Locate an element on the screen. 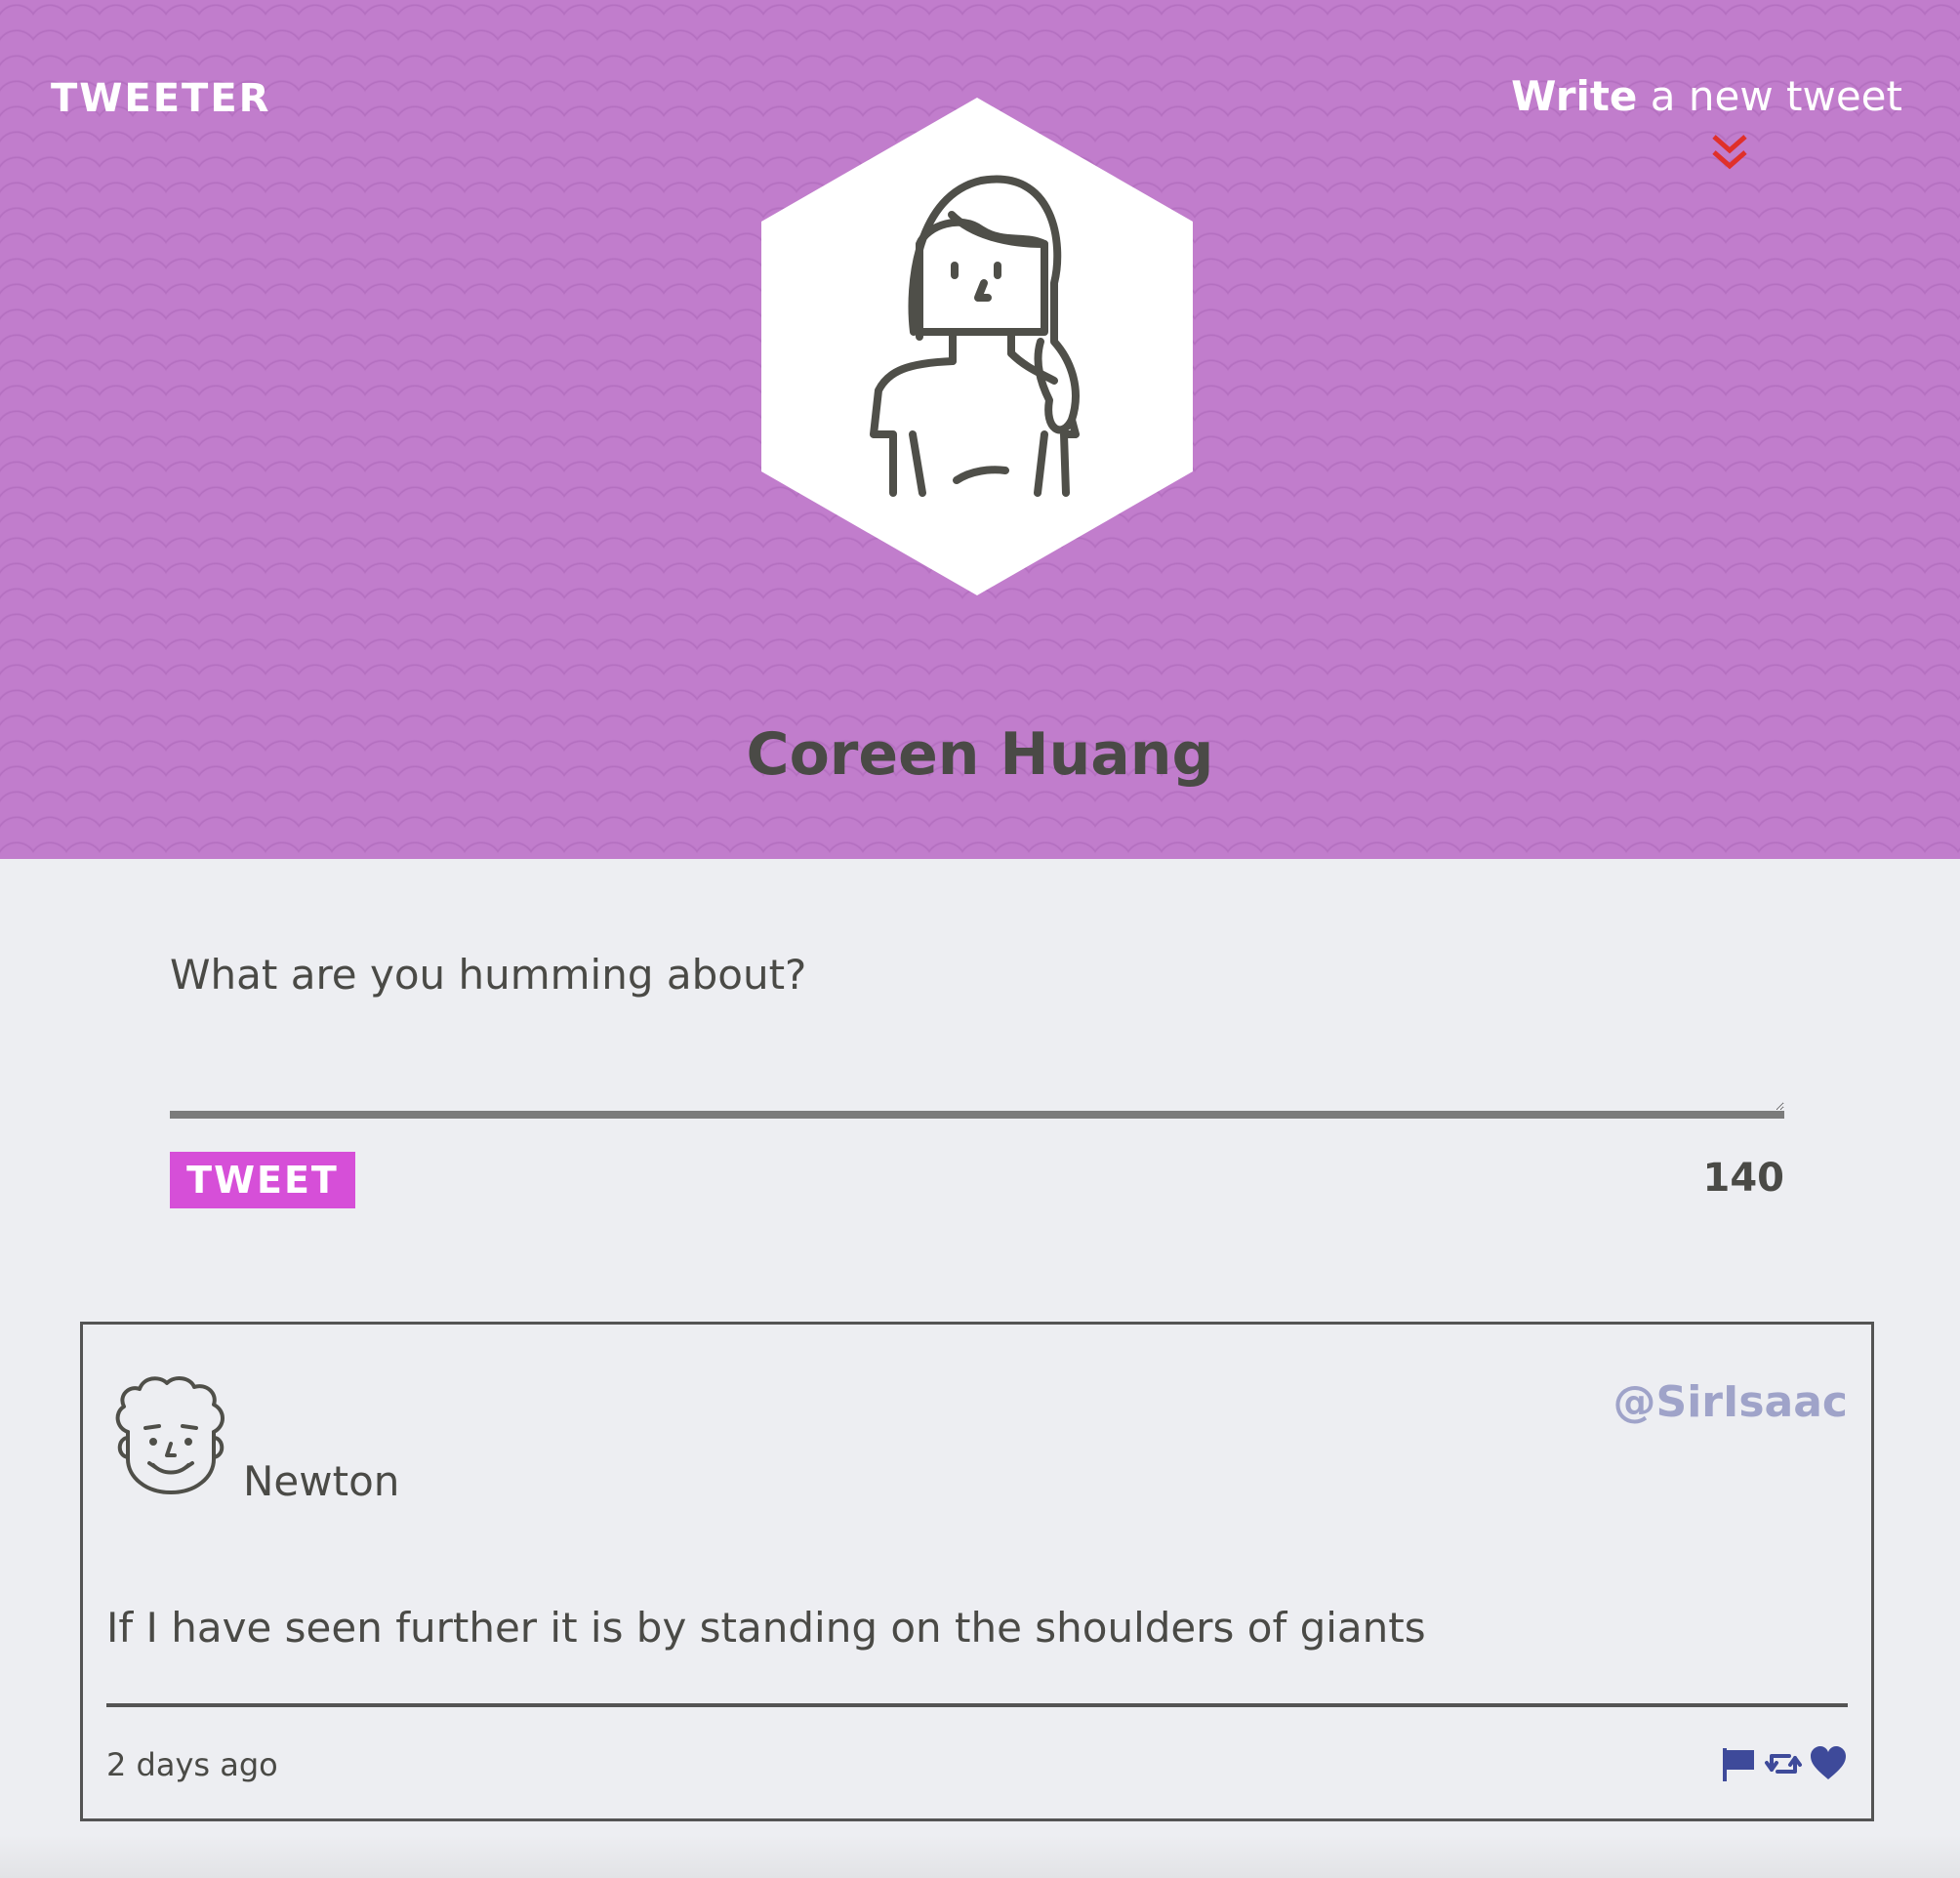 This screenshot has width=1960, height=1878. char-counter: 140 is located at coordinates (1744, 1178).